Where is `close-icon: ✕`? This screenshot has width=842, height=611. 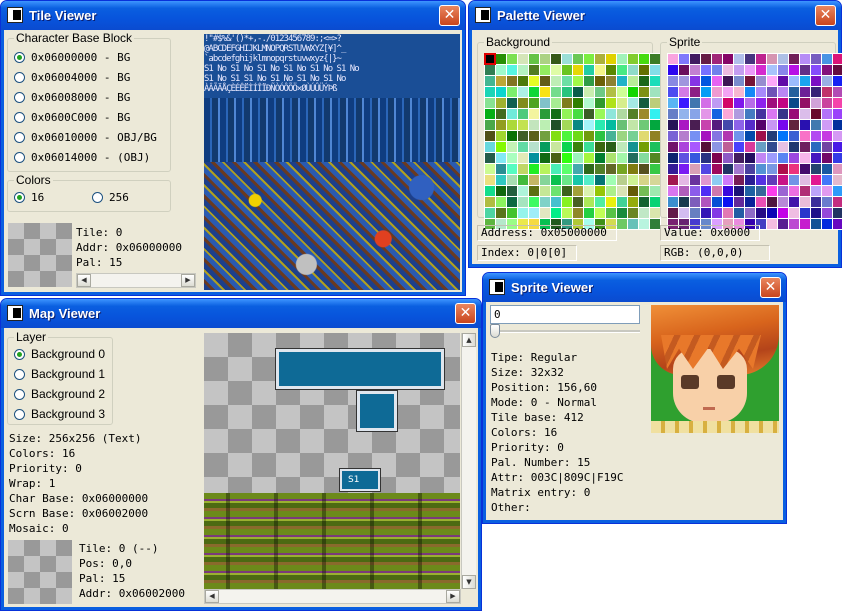 close-icon: ✕ is located at coordinates (825, 15).